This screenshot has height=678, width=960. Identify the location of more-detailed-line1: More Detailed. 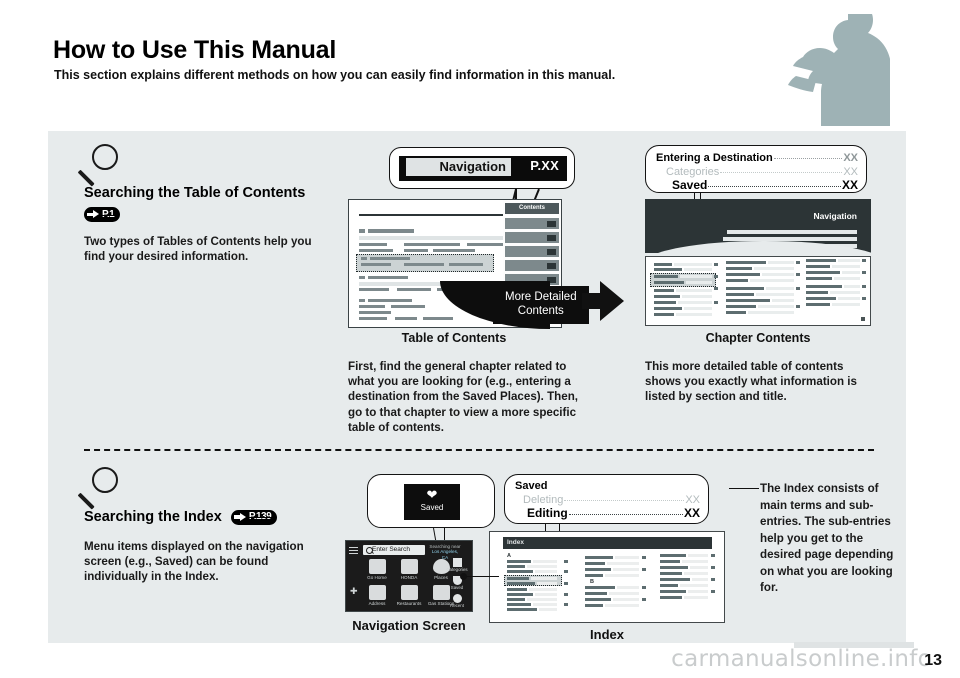
(541, 297).